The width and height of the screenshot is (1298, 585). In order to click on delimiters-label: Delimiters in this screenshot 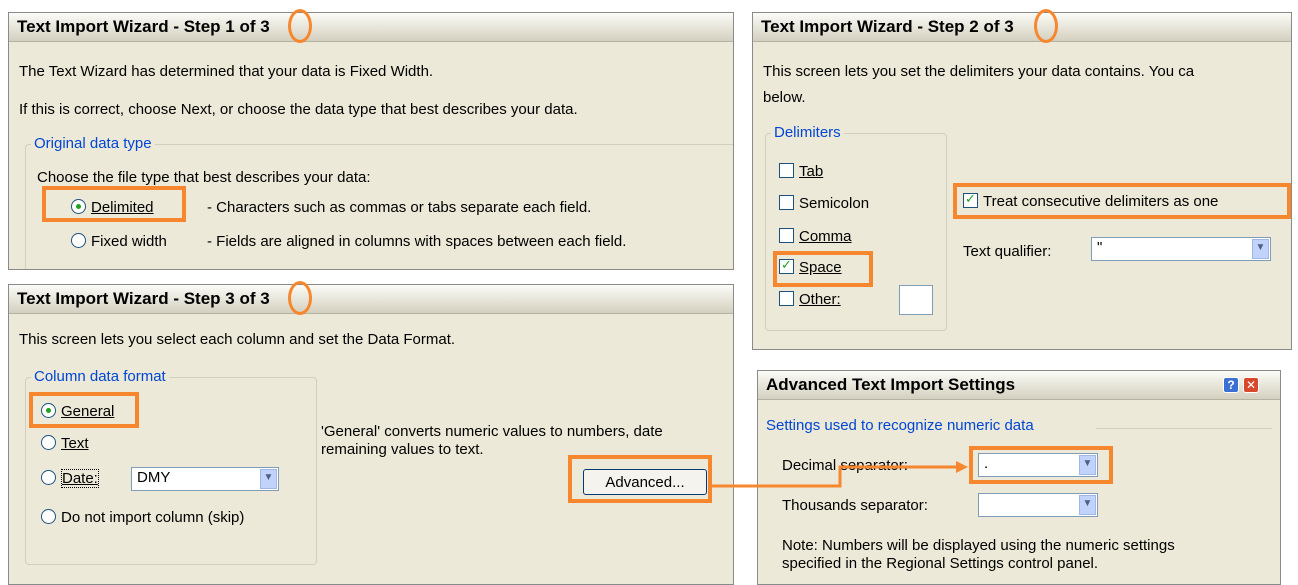, I will do `click(807, 132)`.